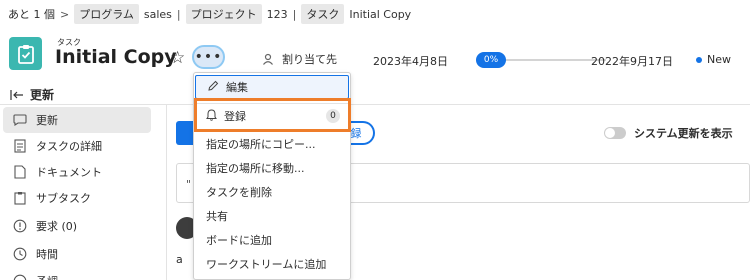 The height and width of the screenshot is (280, 750). I want to click on status-text: New, so click(719, 59).